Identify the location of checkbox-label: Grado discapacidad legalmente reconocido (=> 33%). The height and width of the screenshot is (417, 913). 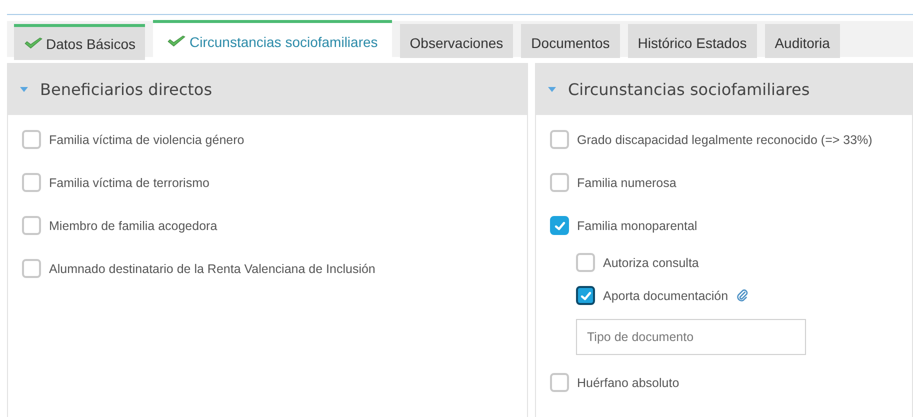
(724, 139).